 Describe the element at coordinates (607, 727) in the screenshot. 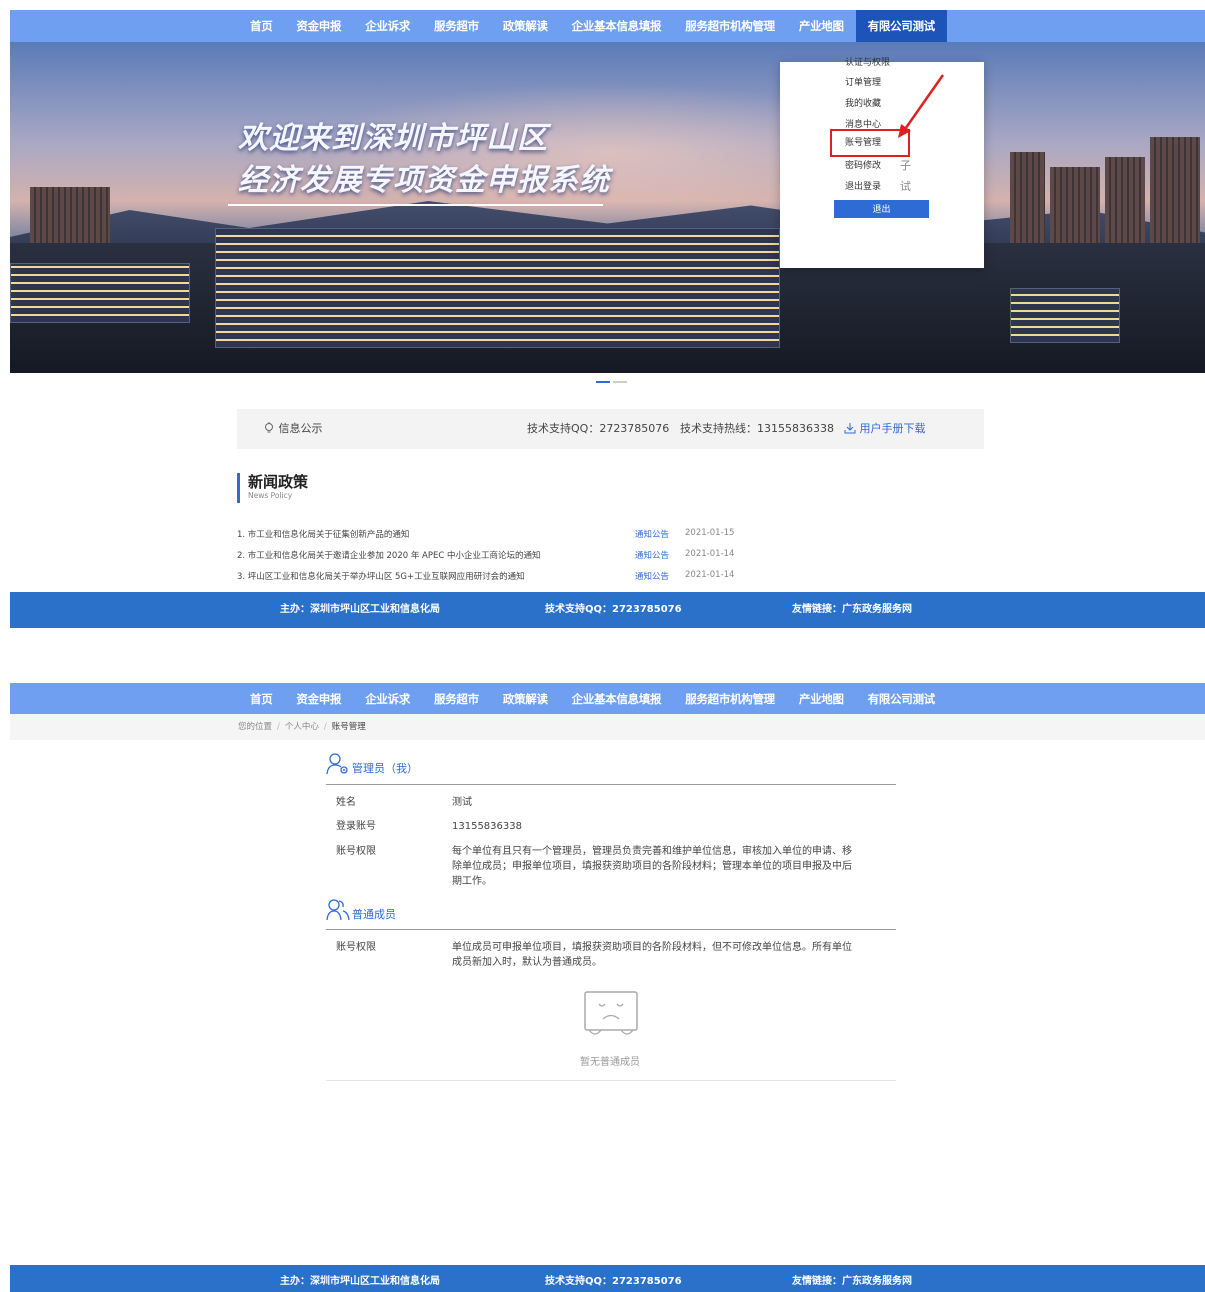

I see `breadcrumb-bar: 您的位置 / 个人中心 / 账号管理` at that location.